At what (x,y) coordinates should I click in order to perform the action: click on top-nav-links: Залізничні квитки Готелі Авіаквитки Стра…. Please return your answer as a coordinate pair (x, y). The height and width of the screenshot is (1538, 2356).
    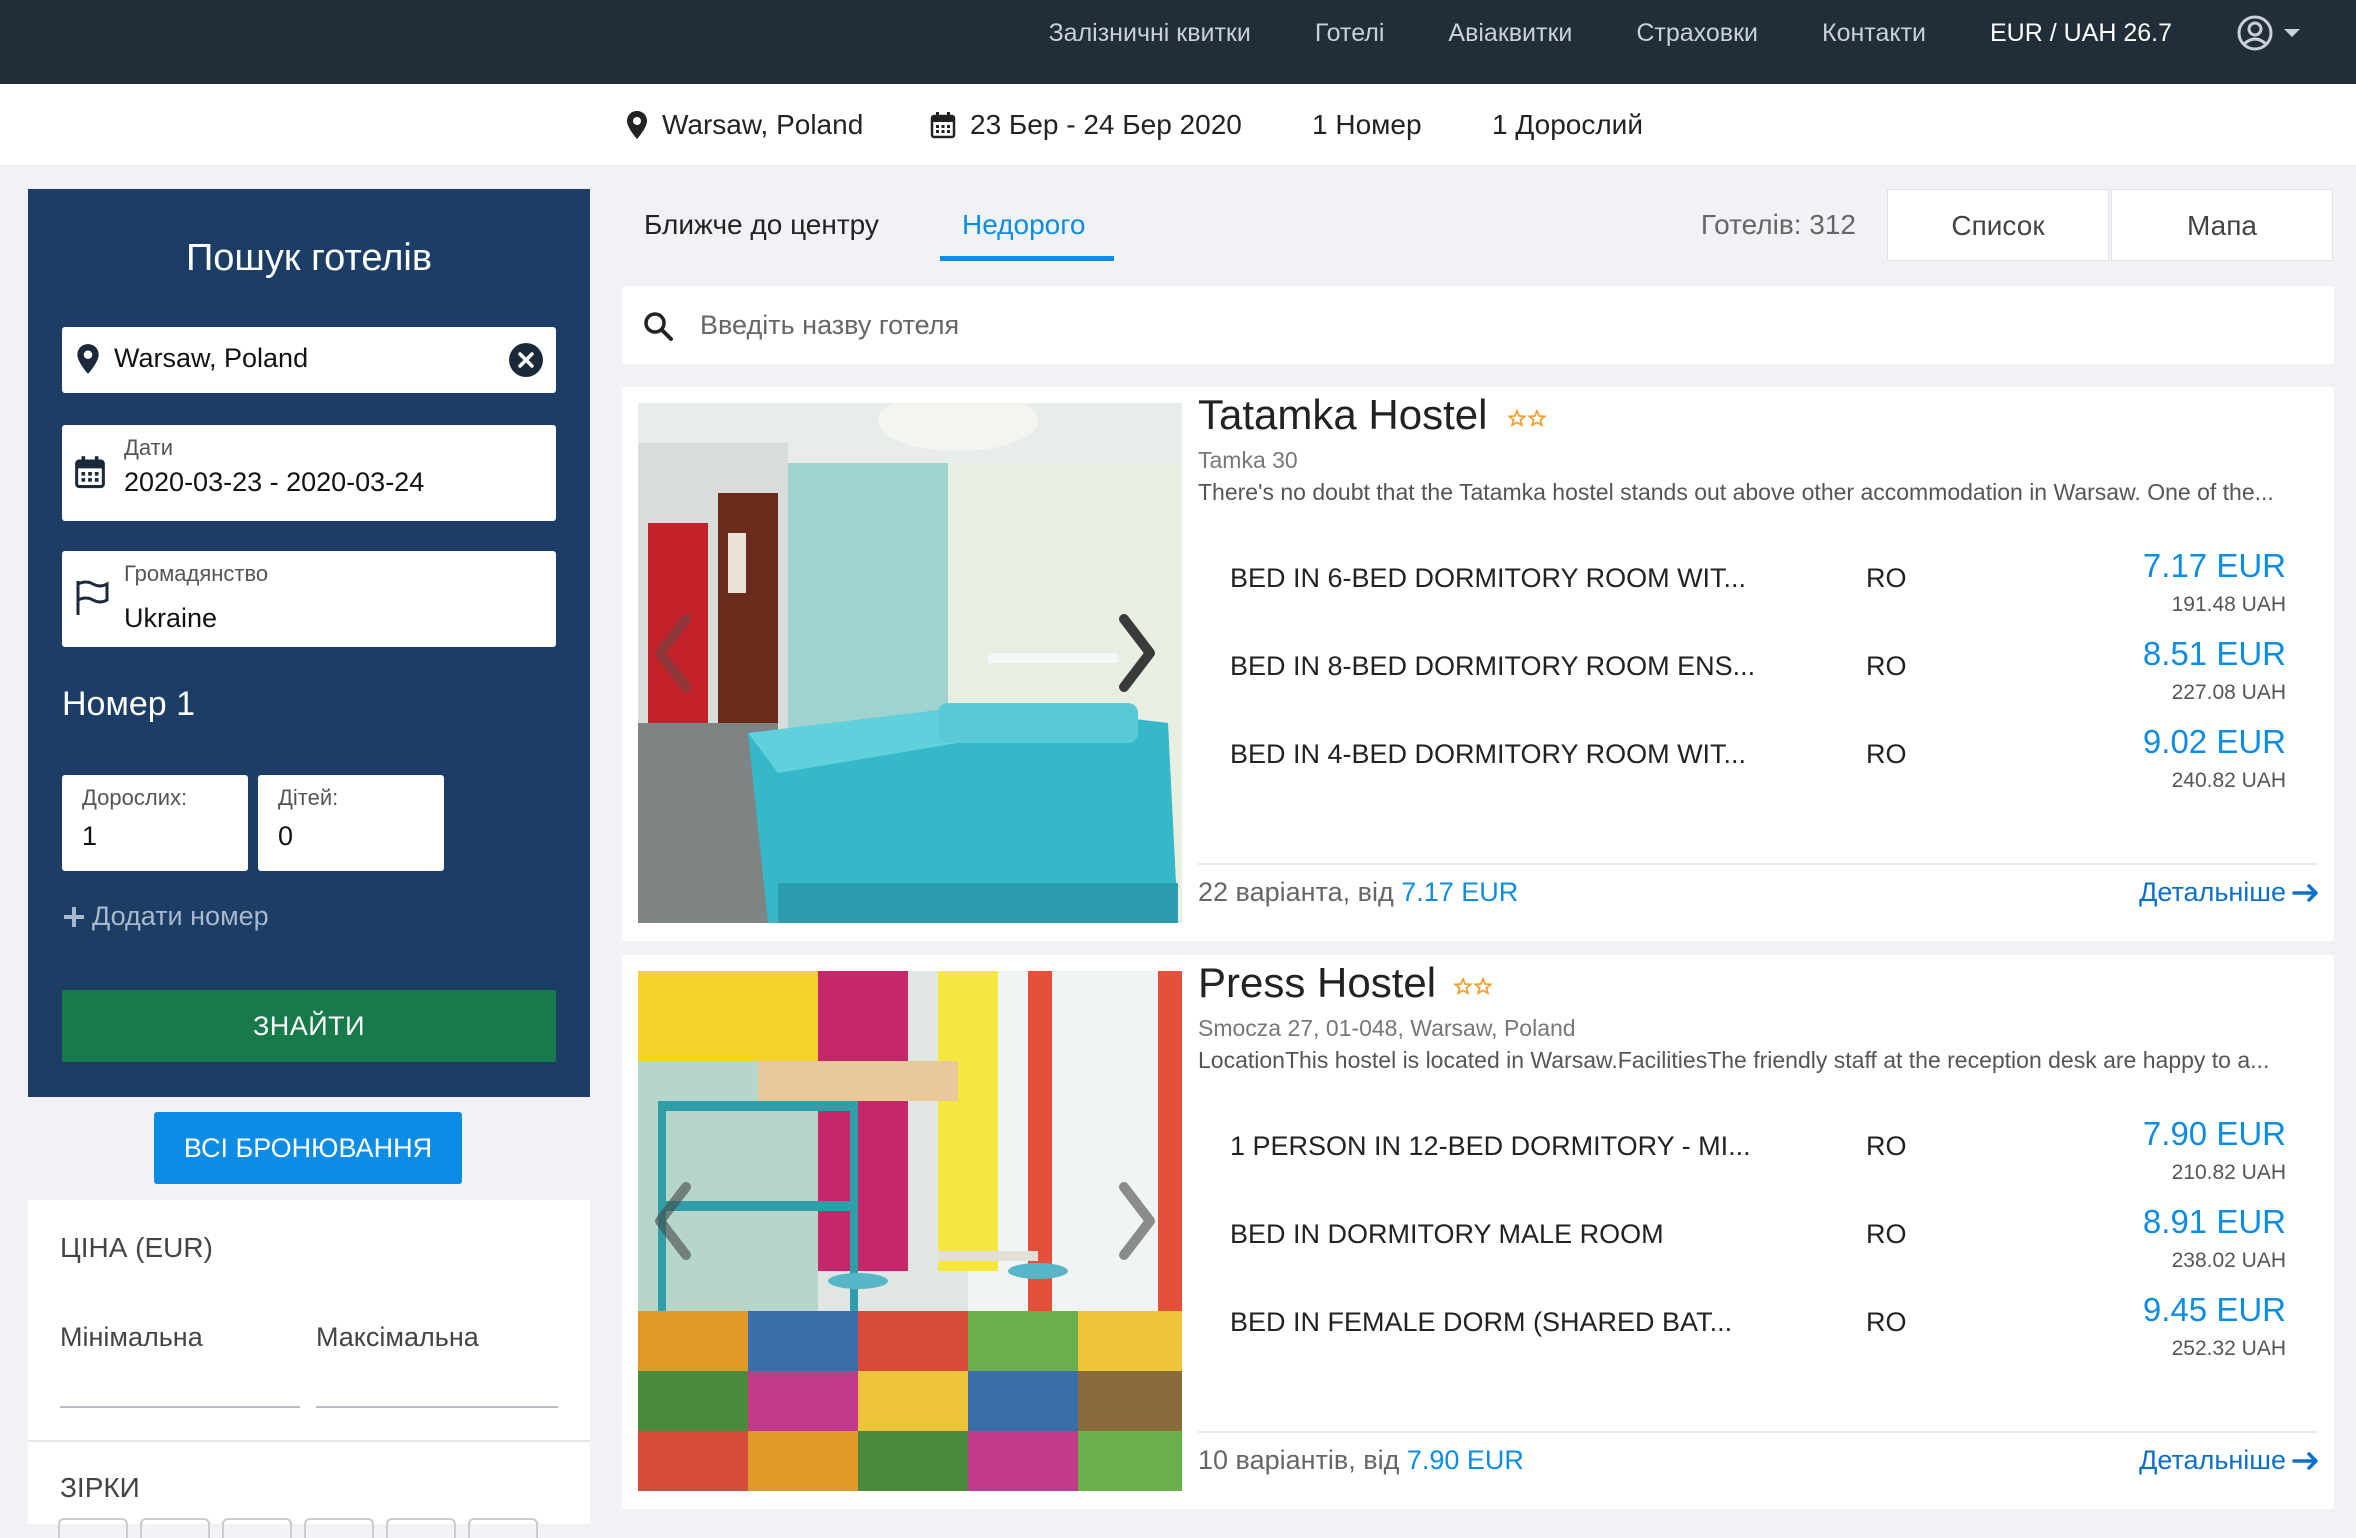
    Looking at the image, I should click on (1643, 33).